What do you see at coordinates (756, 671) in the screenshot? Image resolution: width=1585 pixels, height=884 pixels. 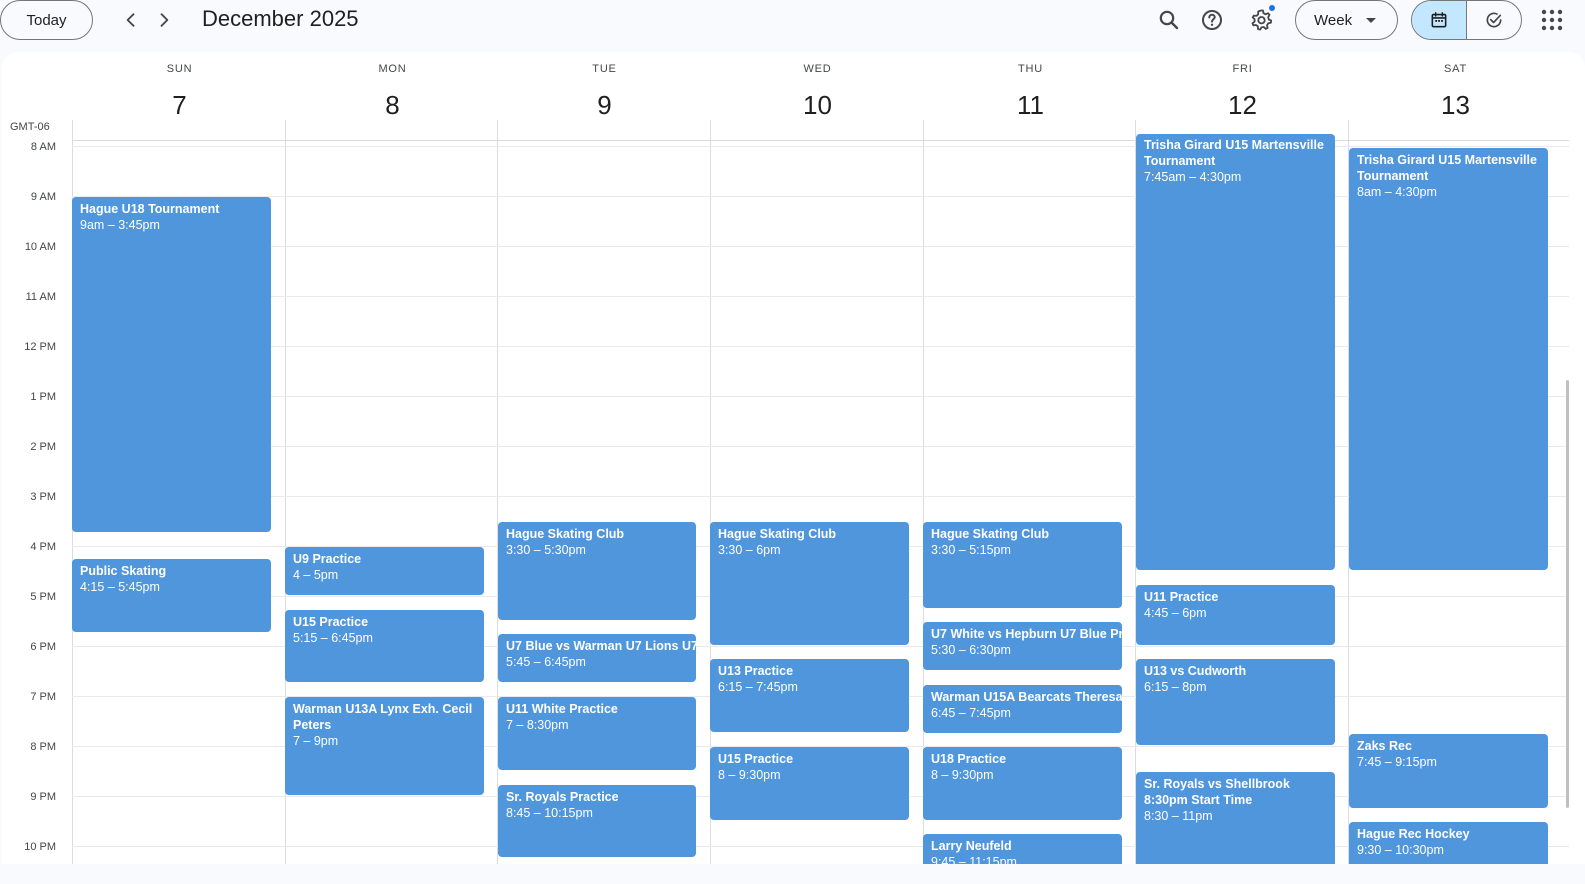 I see `event-title: U13 Practice` at bounding box center [756, 671].